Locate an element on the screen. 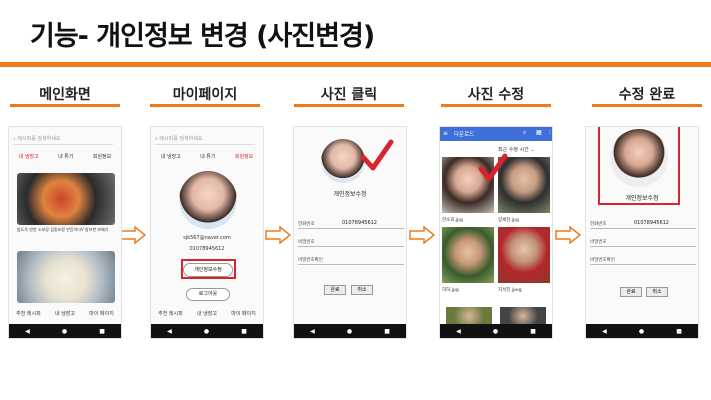 This screenshot has height=400, width=711. phone-text: 01078945612 is located at coordinates (207, 249).